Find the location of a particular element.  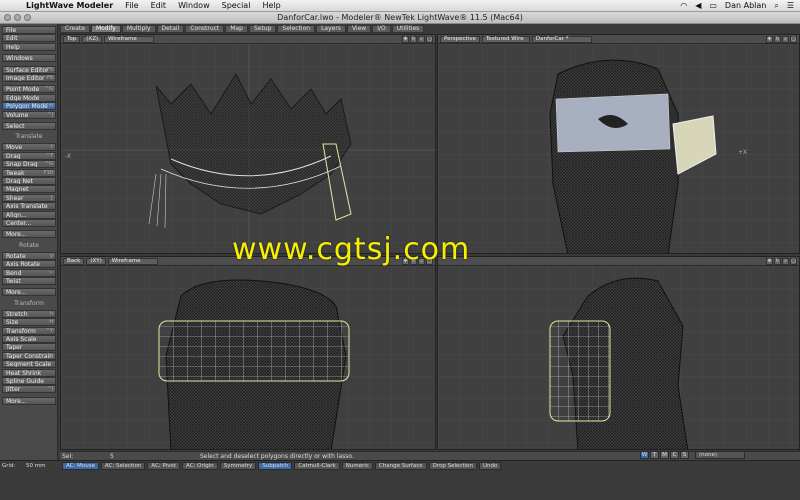

minimize-icon is located at coordinates (17, 17).